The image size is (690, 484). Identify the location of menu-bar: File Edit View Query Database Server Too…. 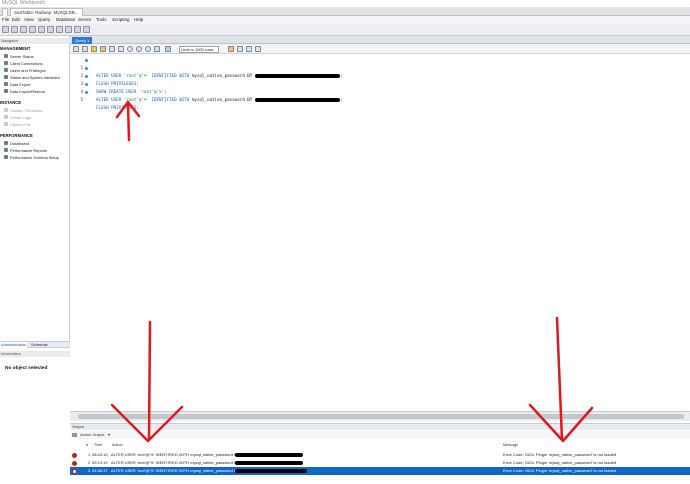
(345, 20).